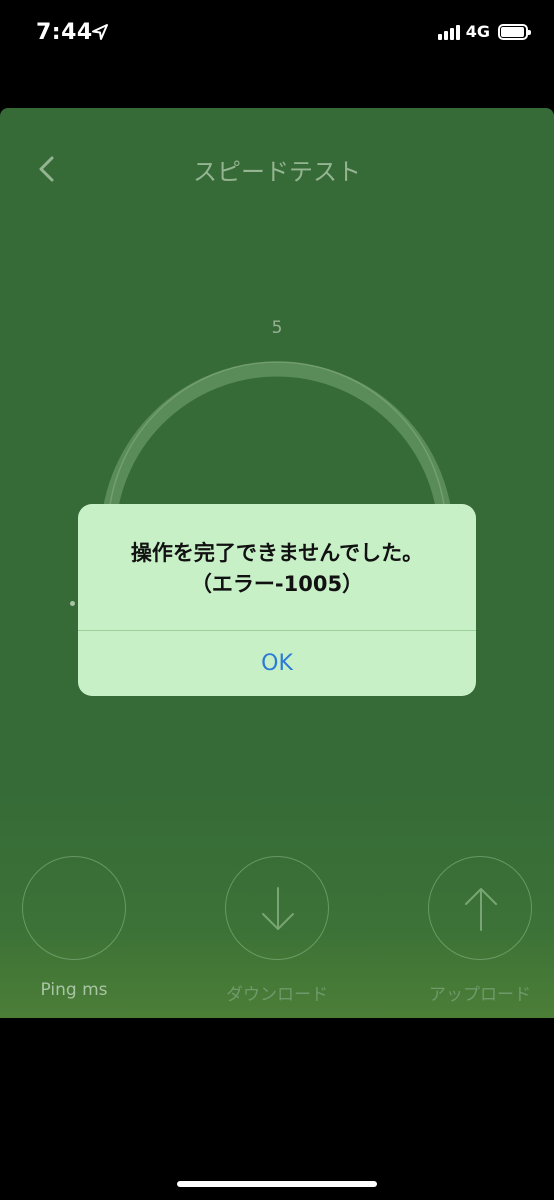 This screenshot has width=554, height=1200. What do you see at coordinates (277, 1184) in the screenshot?
I see `home-indicator` at bounding box center [277, 1184].